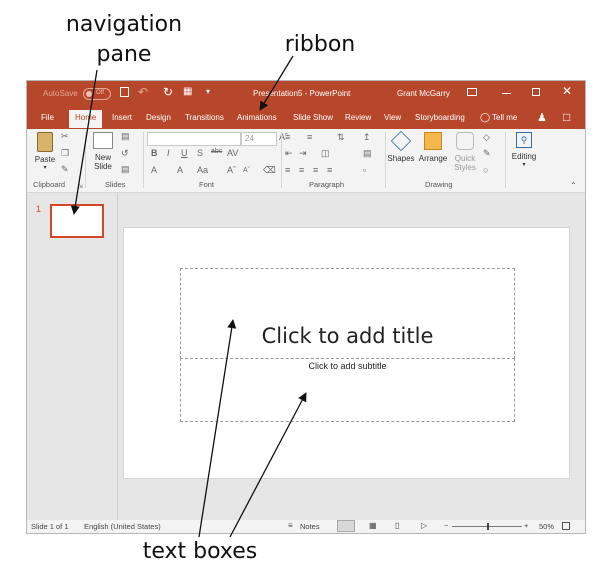 Image resolution: width=598 pixels, height=571 pixels. What do you see at coordinates (485, 170) in the screenshot?
I see `shape-effects-icon: ○` at bounding box center [485, 170].